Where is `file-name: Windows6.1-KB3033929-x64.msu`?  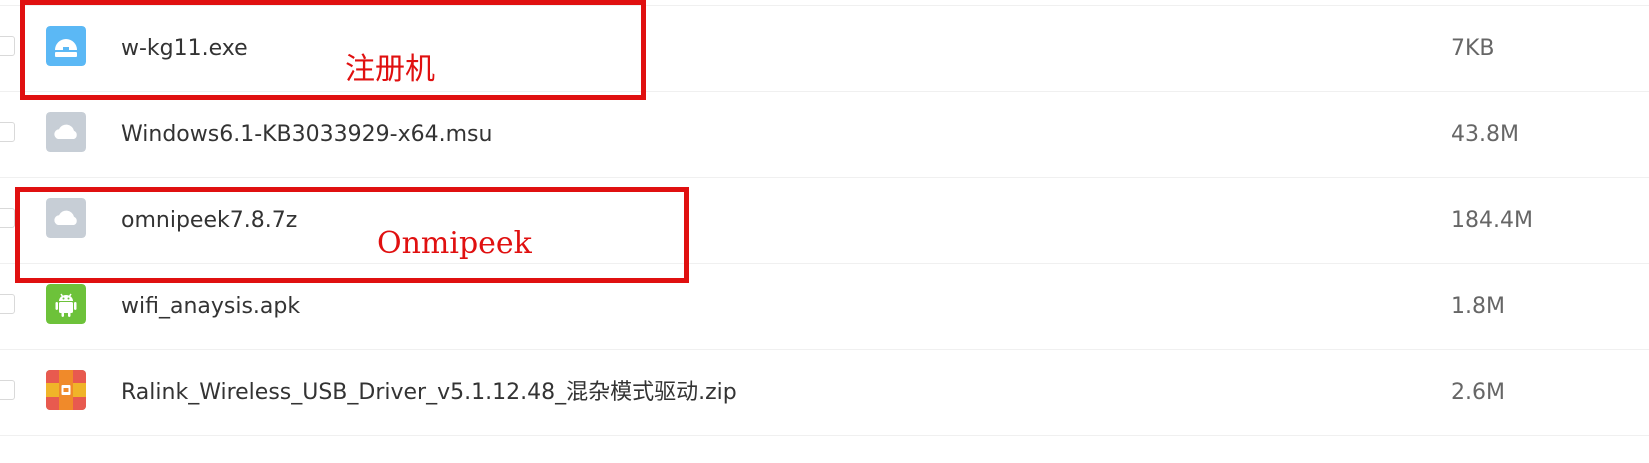 file-name: Windows6.1-KB3033929-x64.msu is located at coordinates (306, 134).